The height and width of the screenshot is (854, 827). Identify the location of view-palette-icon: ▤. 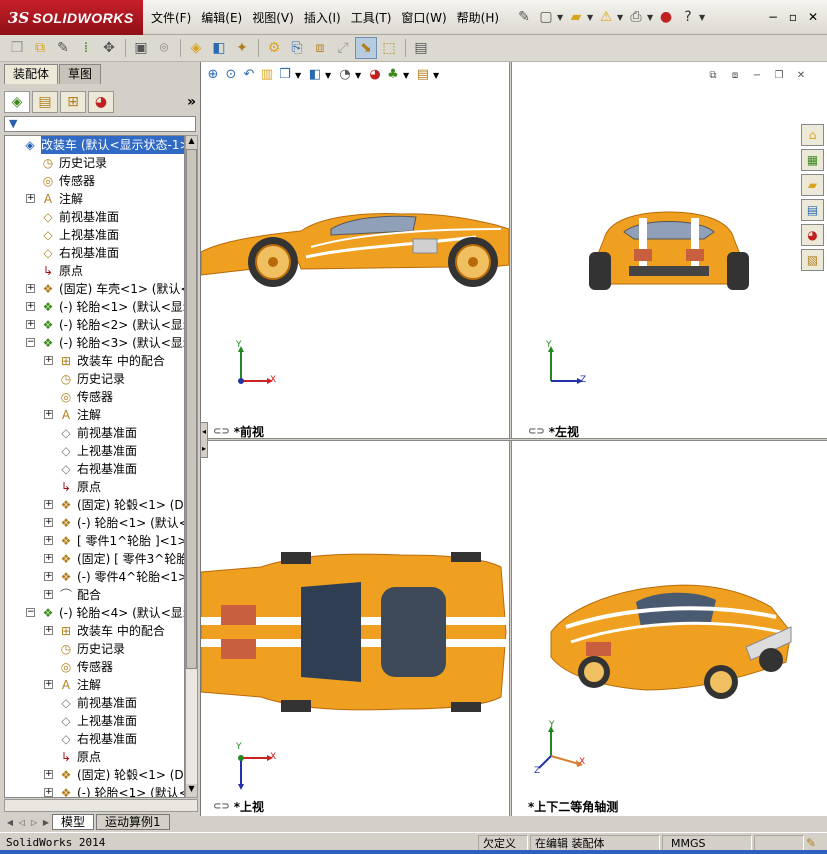
(812, 210).